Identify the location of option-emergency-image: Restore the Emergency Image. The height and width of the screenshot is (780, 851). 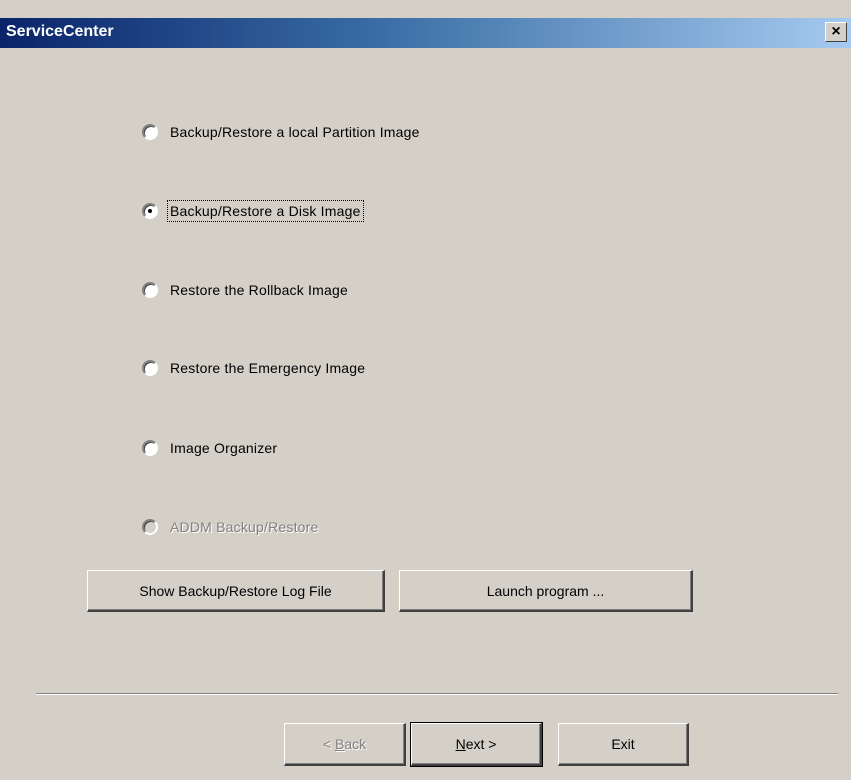
(253, 368).